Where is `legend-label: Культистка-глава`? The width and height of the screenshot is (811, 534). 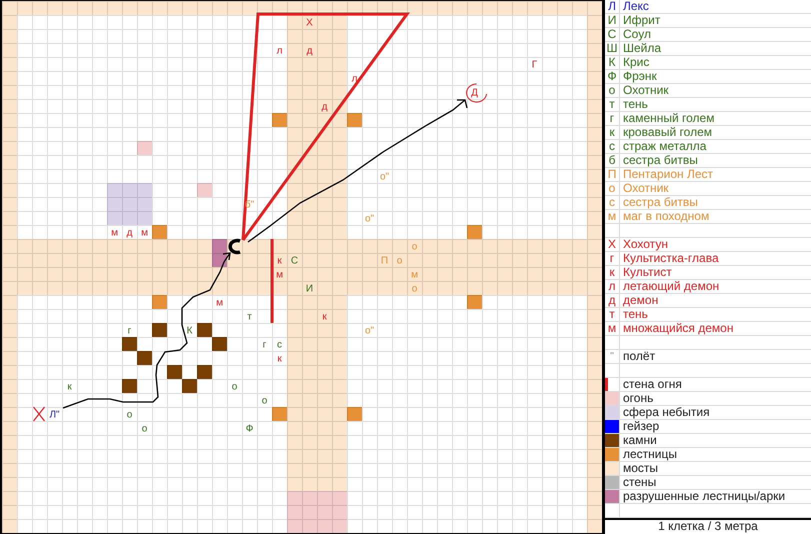
legend-label: Культистка-глава is located at coordinates (670, 258).